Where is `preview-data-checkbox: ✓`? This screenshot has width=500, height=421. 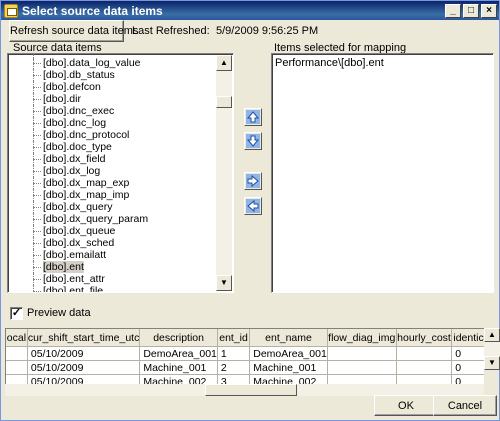 preview-data-checkbox: ✓ is located at coordinates (16, 313).